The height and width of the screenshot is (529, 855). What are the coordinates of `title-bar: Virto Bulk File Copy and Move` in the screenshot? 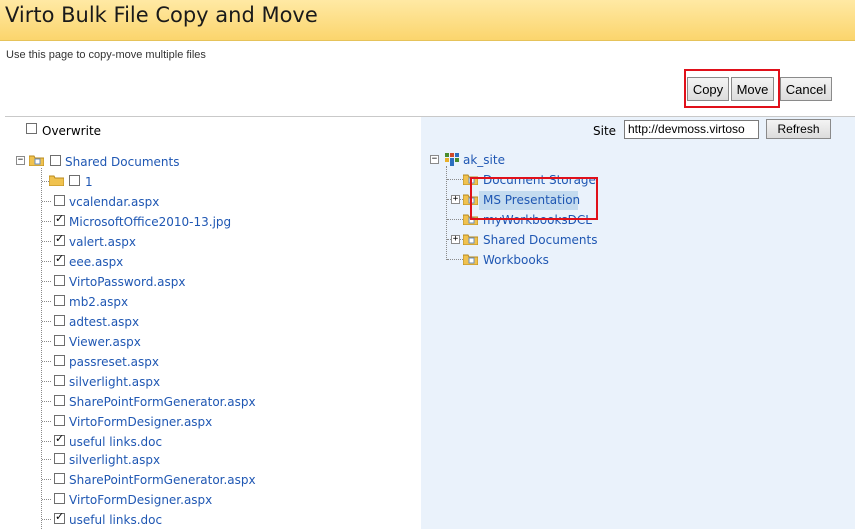 It's located at (427, 20).